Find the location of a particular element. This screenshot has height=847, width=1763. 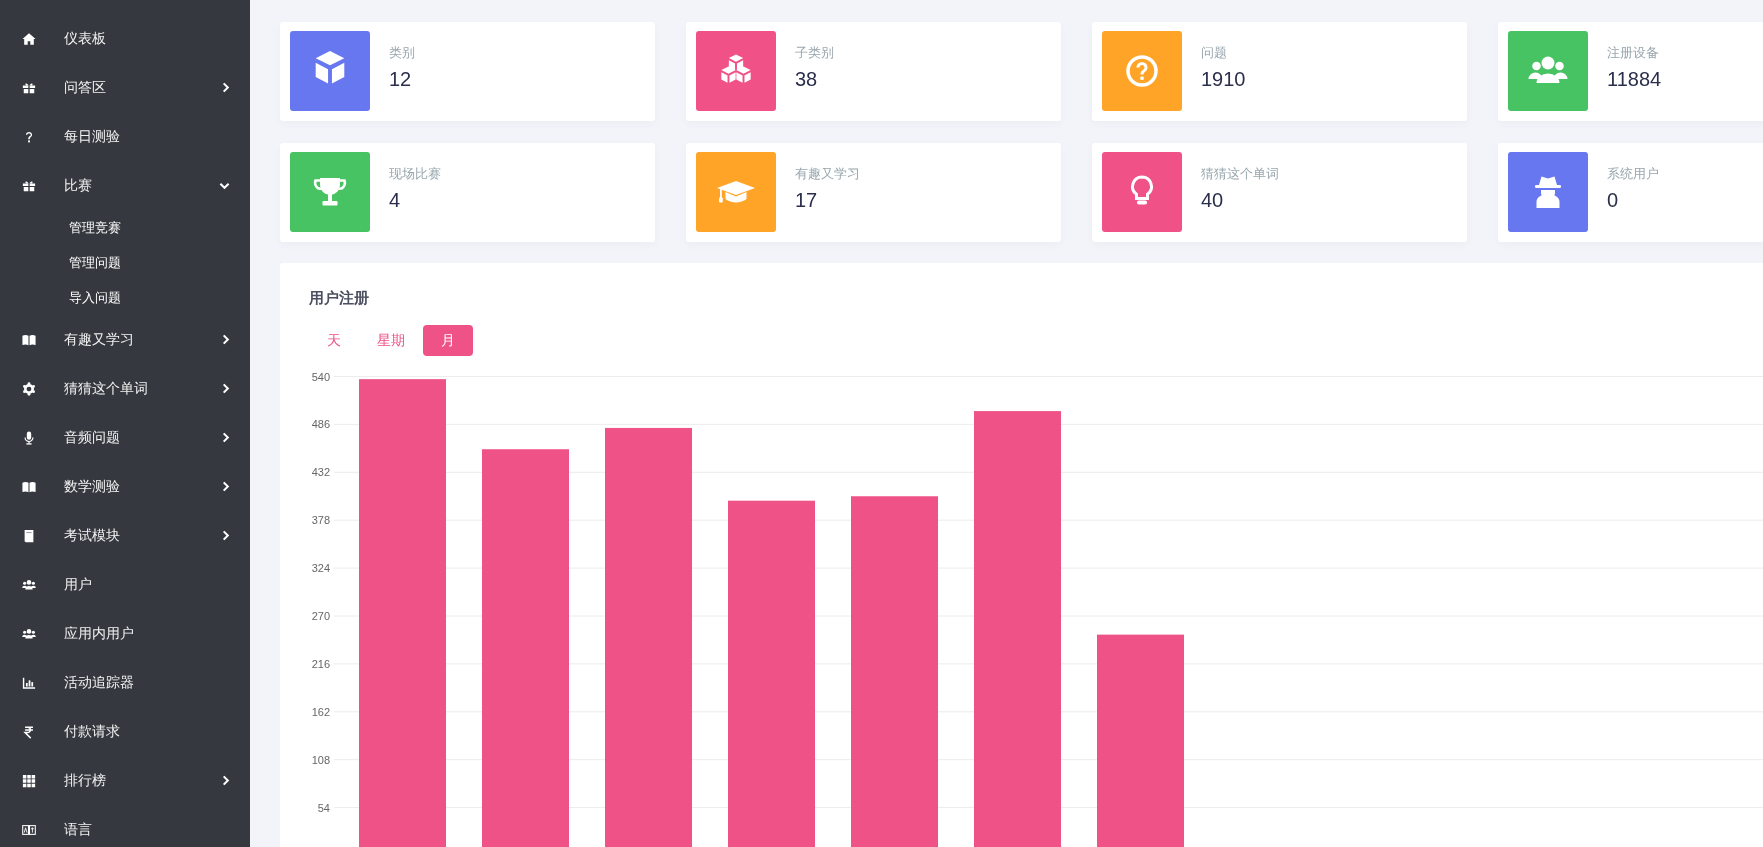

sidebar-item: 语言 is located at coordinates (125, 826).